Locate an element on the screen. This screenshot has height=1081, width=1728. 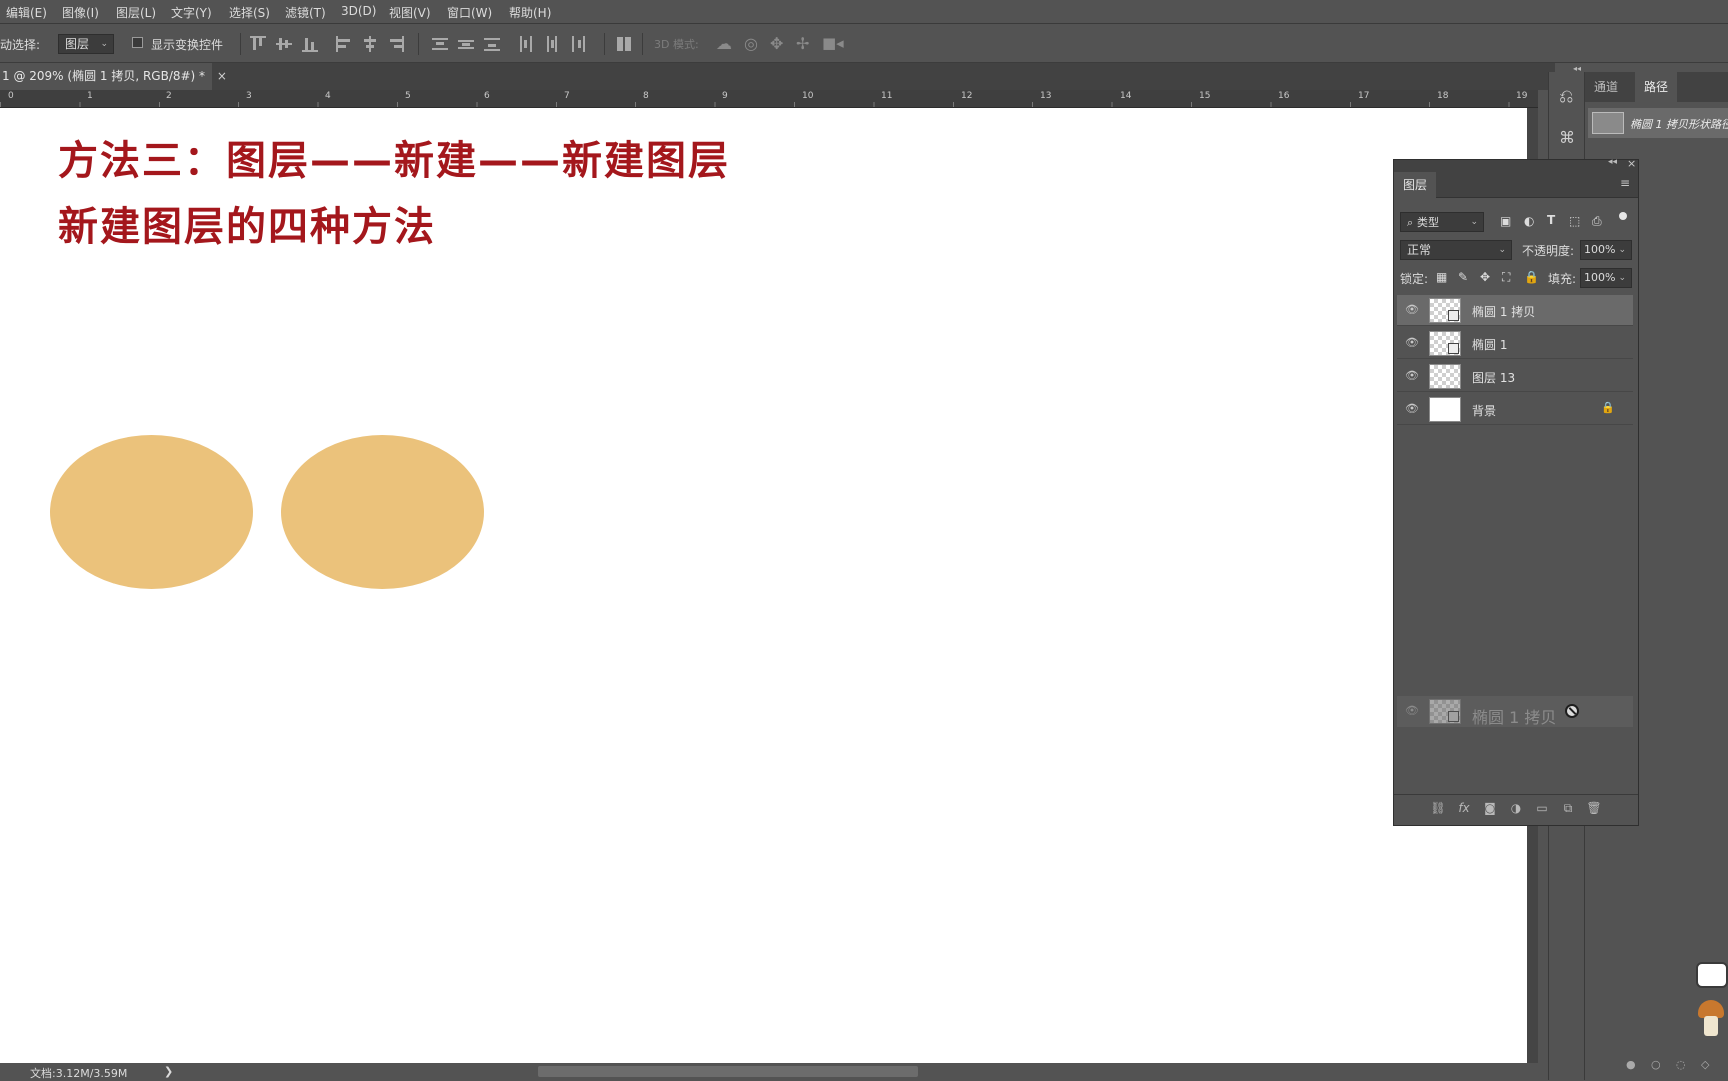
properties-icon: ⌘ is located at coordinates (1567, 137).